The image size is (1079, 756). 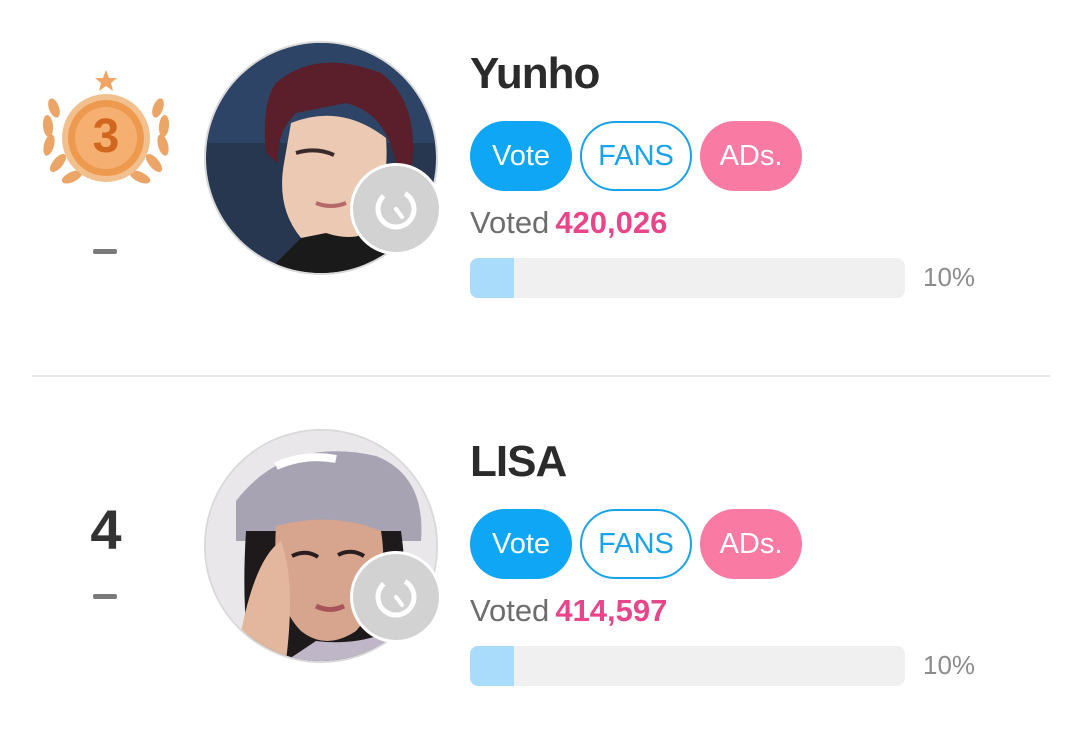 I want to click on vote-count-row: Voted 414,597, so click(x=568, y=611).